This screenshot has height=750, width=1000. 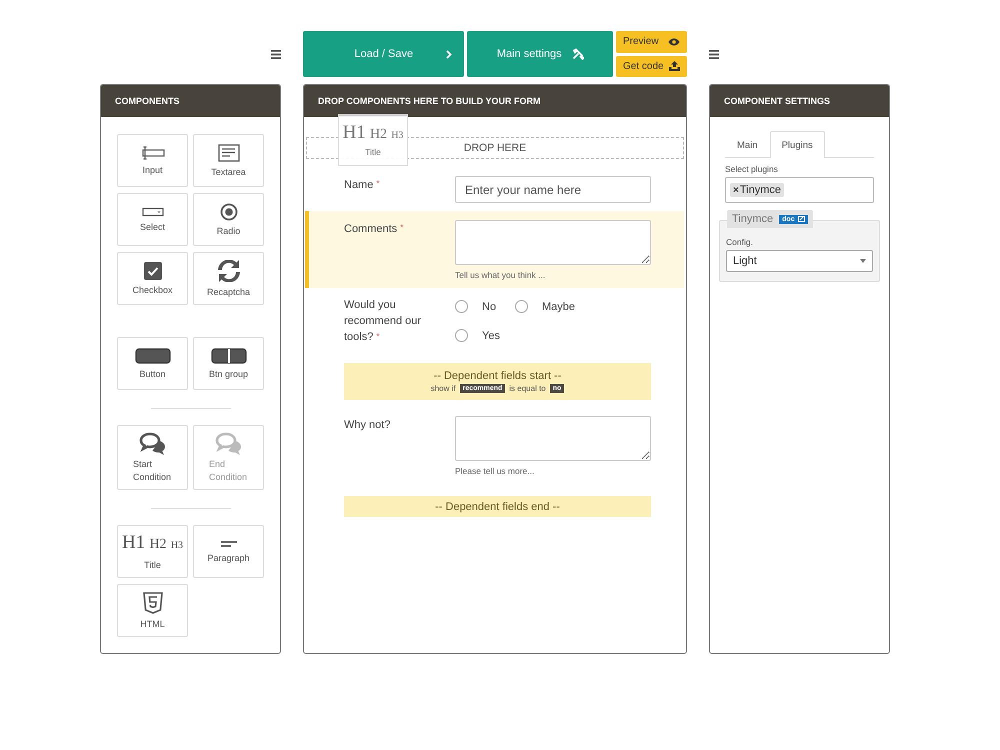 I want to click on external-link-icon, so click(x=801, y=219).